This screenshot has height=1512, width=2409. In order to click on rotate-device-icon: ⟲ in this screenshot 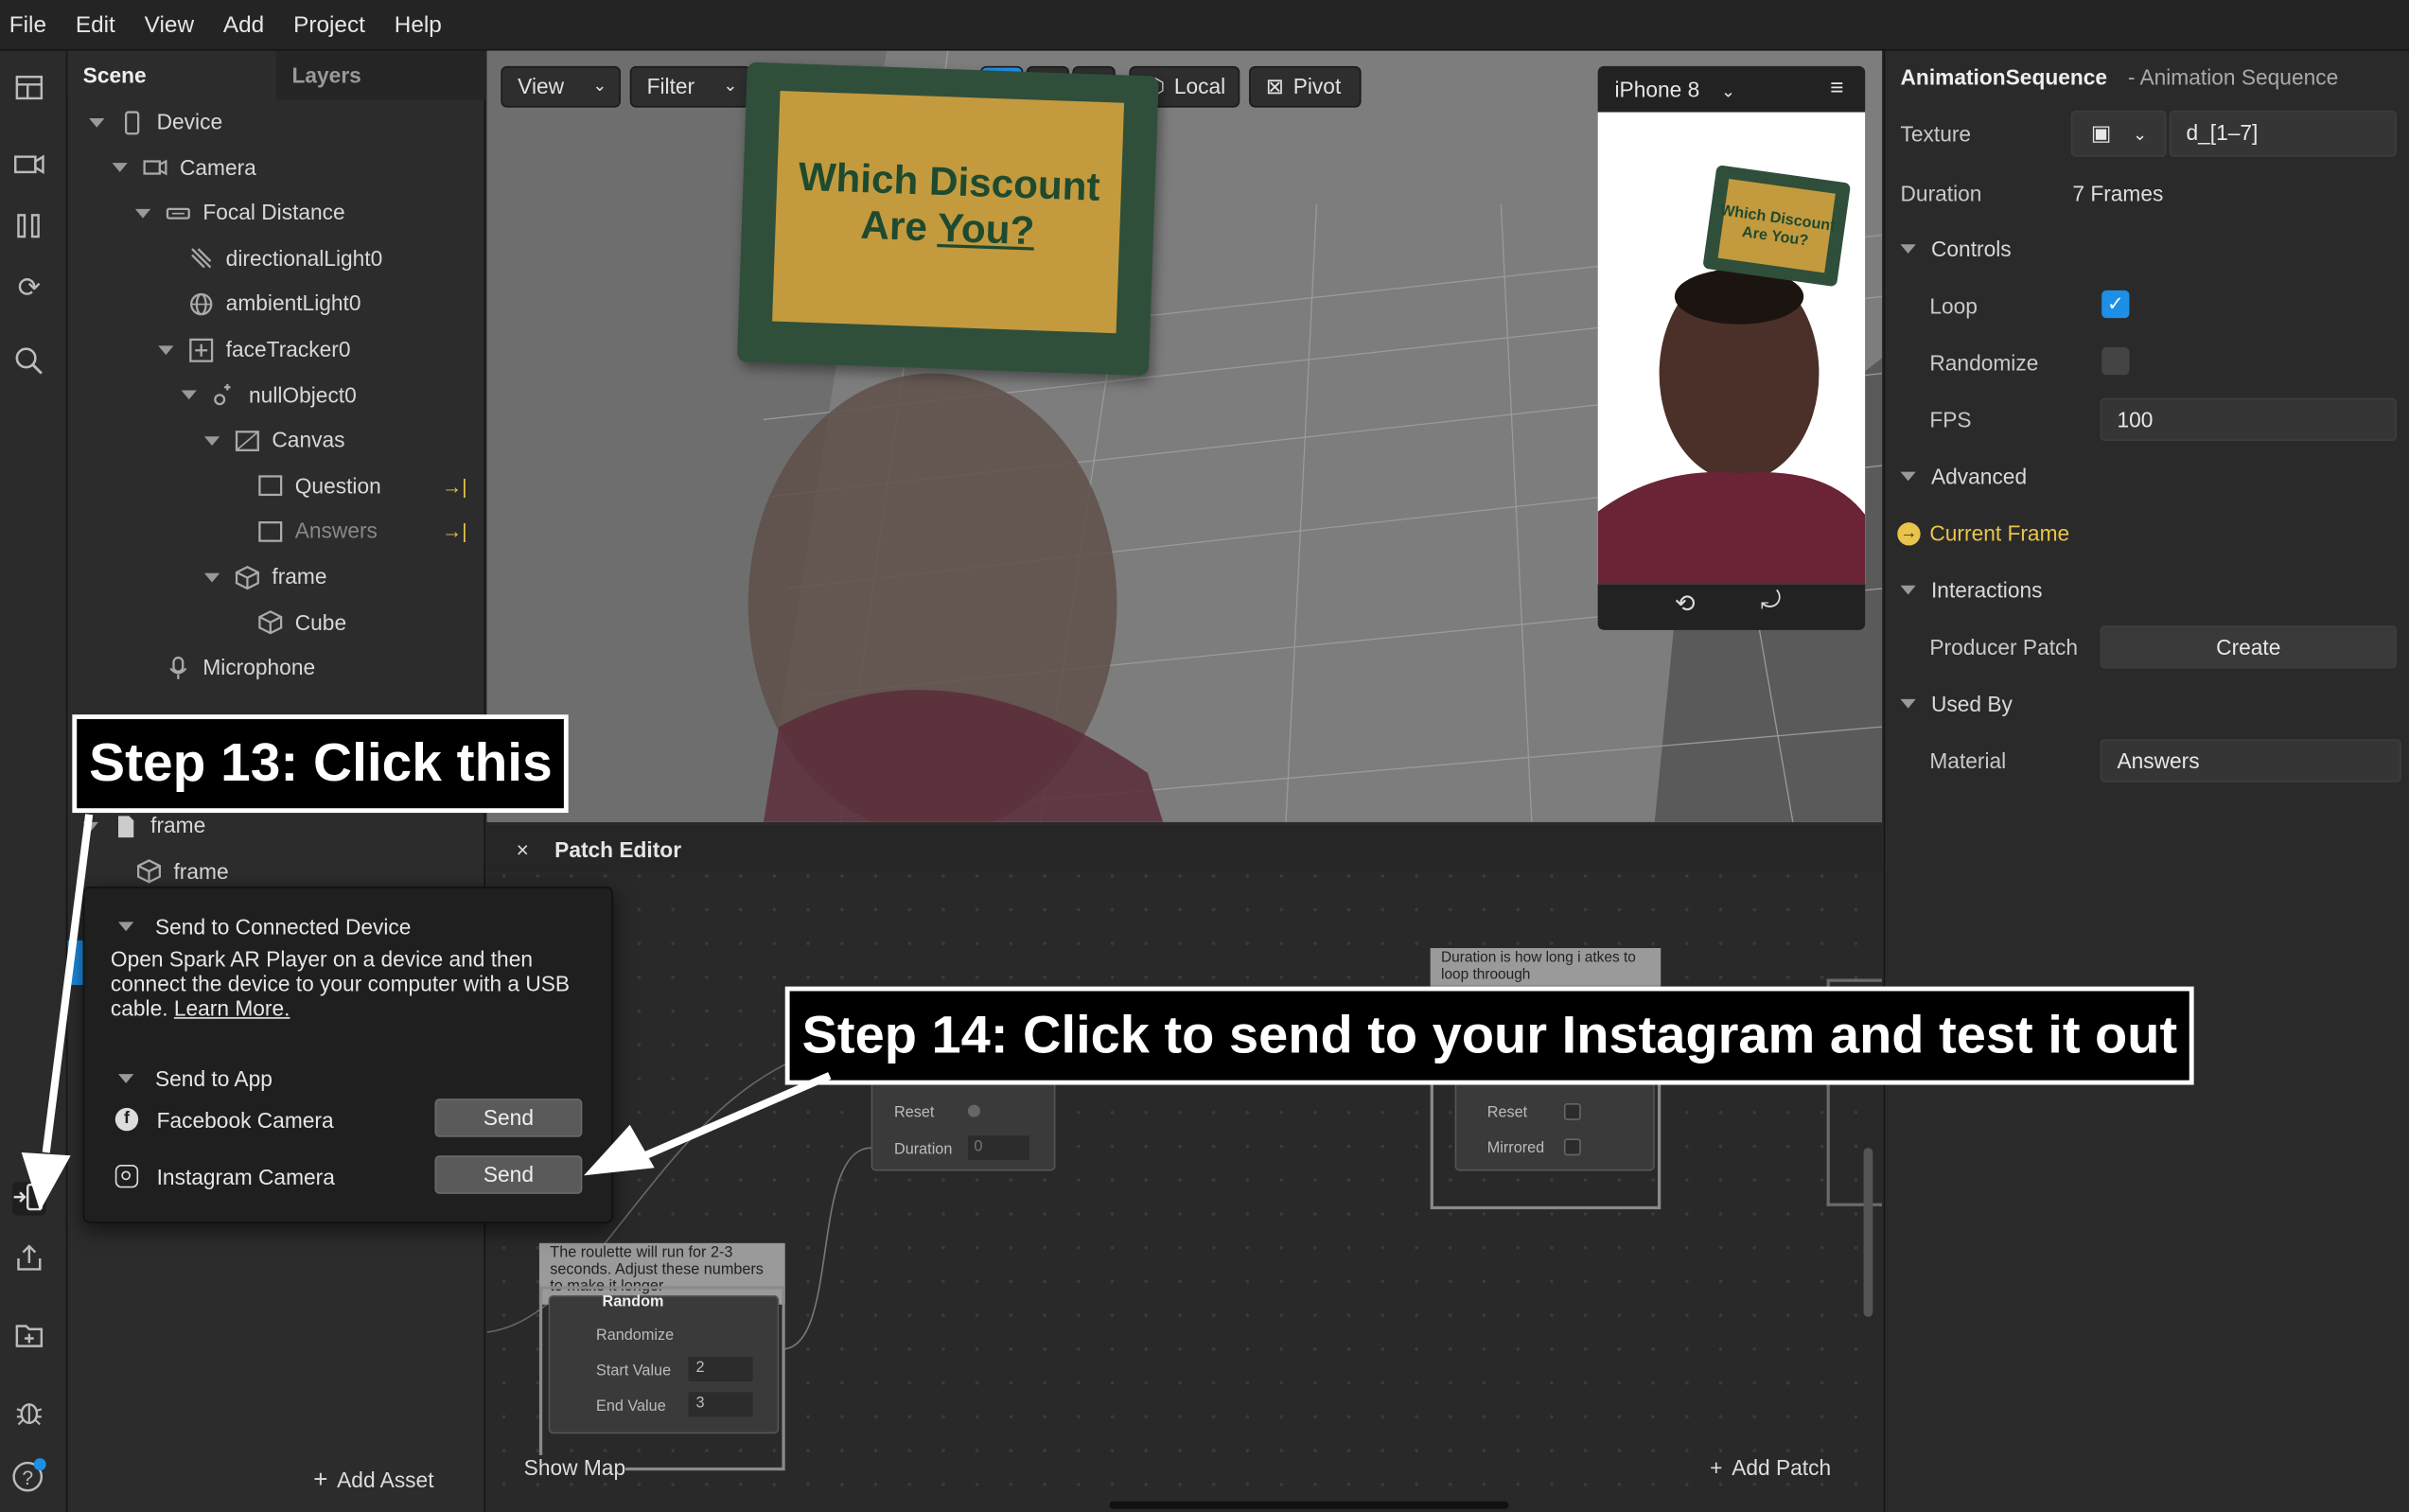, I will do `click(1685, 604)`.